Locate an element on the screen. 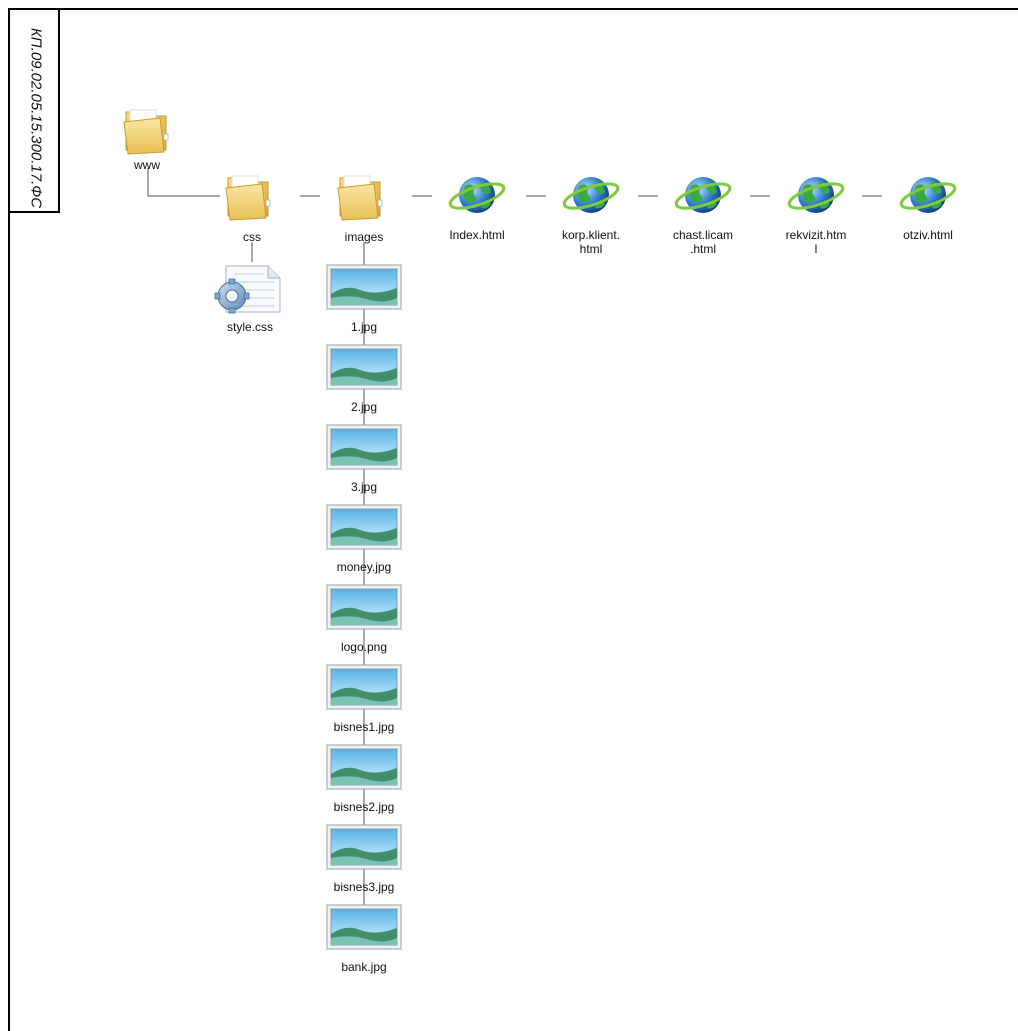 The height and width of the screenshot is (1031, 1018). file-image-label-1: 2.jpg is located at coordinates (364, 407).